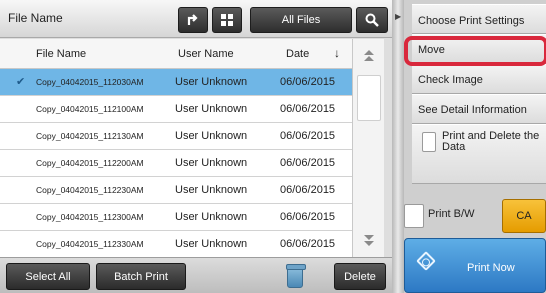 The width and height of the screenshot is (546, 293). Describe the element at coordinates (196, 275) in the screenshot. I see `bottom-toolbar: Select All Batch Print Delete` at that location.